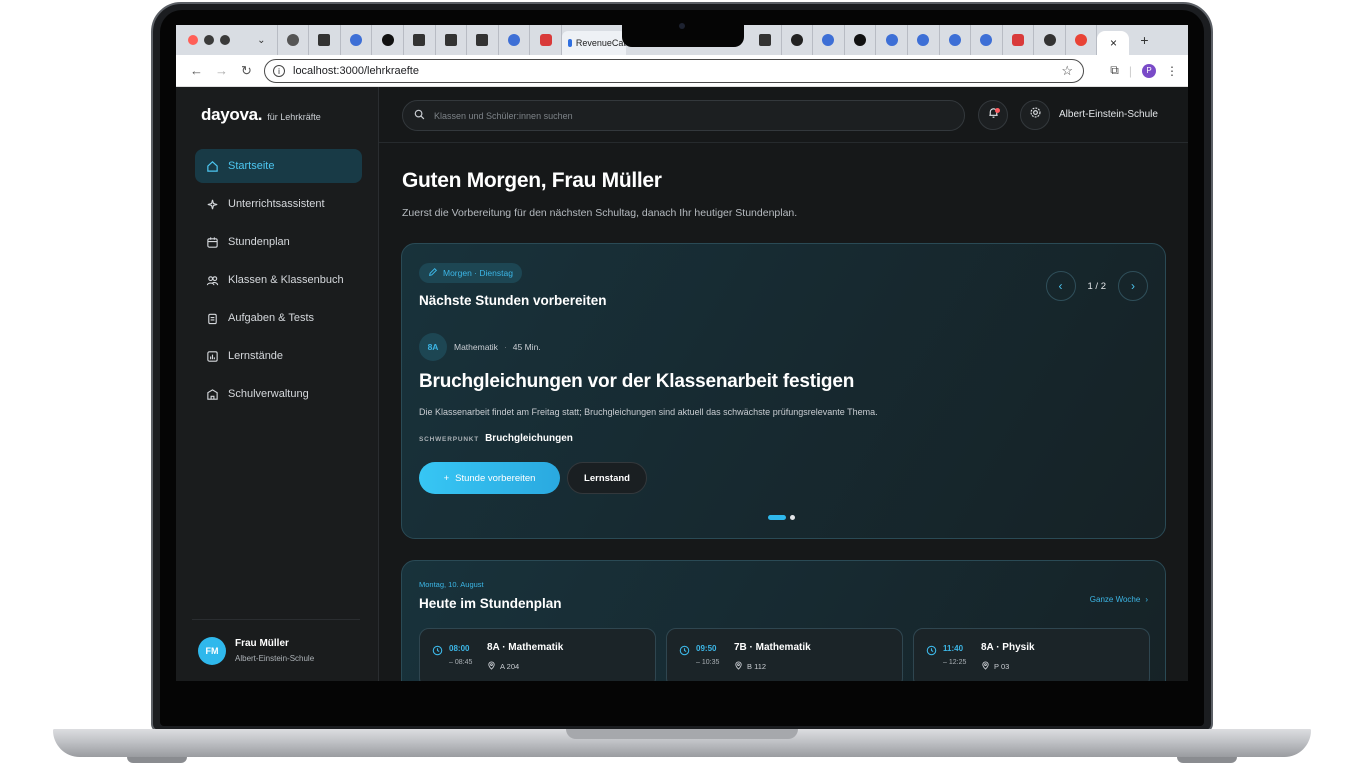  I want to click on extensions-icon: ⧉, so click(1114, 70).